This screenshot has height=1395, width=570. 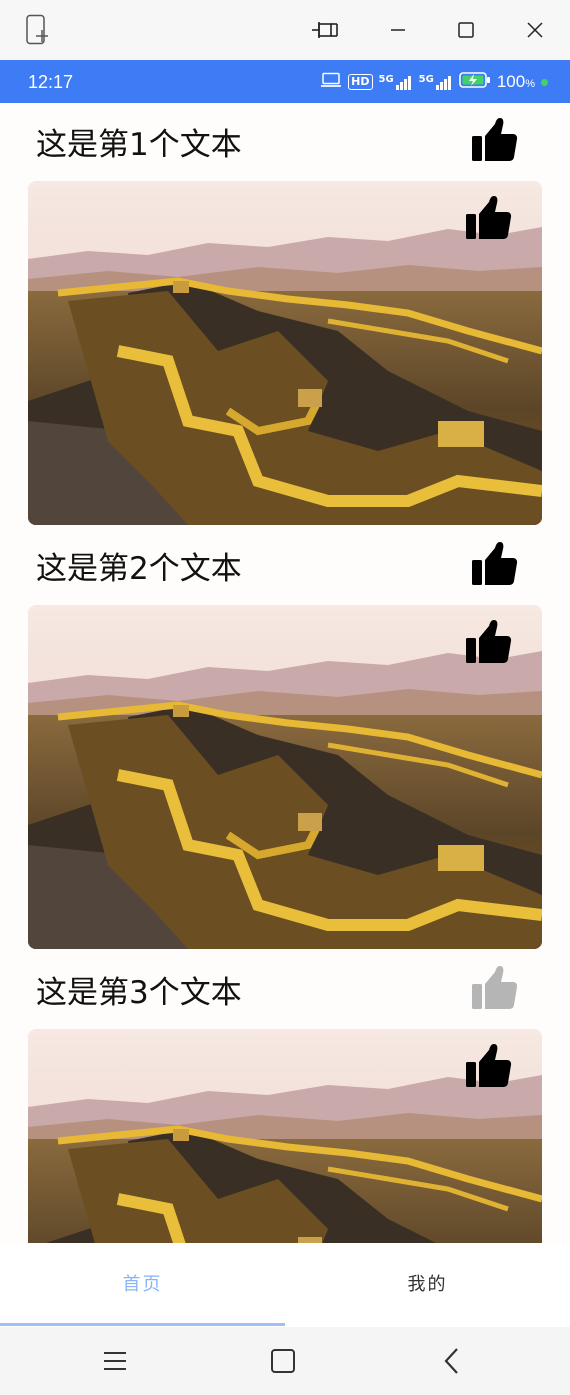 What do you see at coordinates (530, 84) in the screenshot?
I see `battery-unit: %` at bounding box center [530, 84].